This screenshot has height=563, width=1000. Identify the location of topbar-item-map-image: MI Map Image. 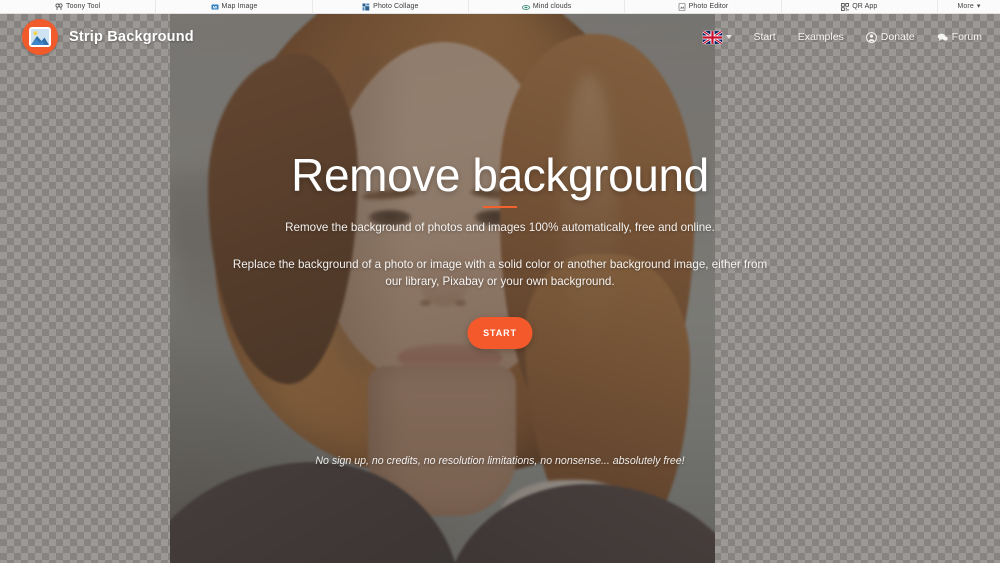
(234, 7).